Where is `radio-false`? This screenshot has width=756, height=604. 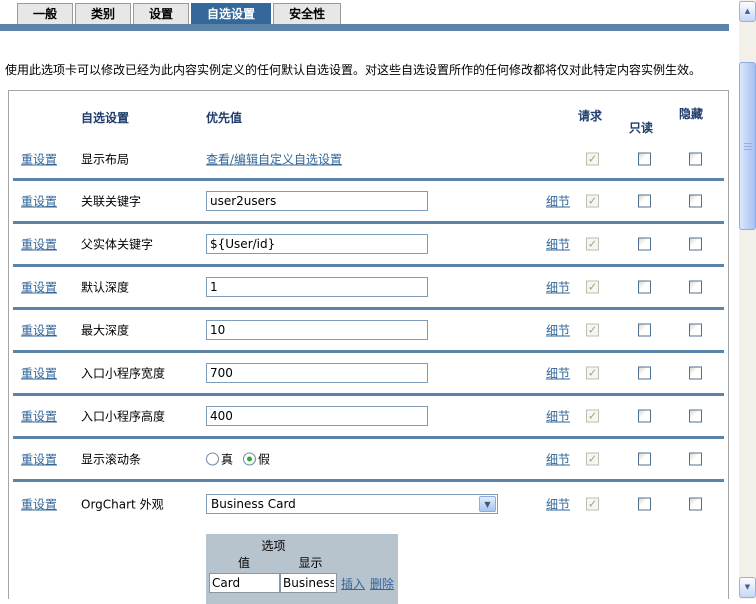
radio-false is located at coordinates (250, 459).